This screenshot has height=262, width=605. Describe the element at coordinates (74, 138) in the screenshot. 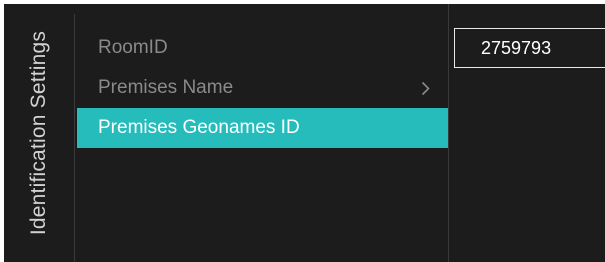

I see `sidebar-divider` at that location.